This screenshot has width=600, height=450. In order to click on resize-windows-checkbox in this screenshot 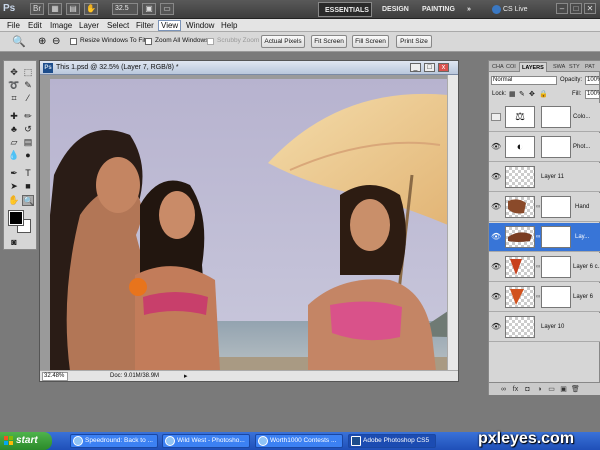, I will do `click(73, 41)`.